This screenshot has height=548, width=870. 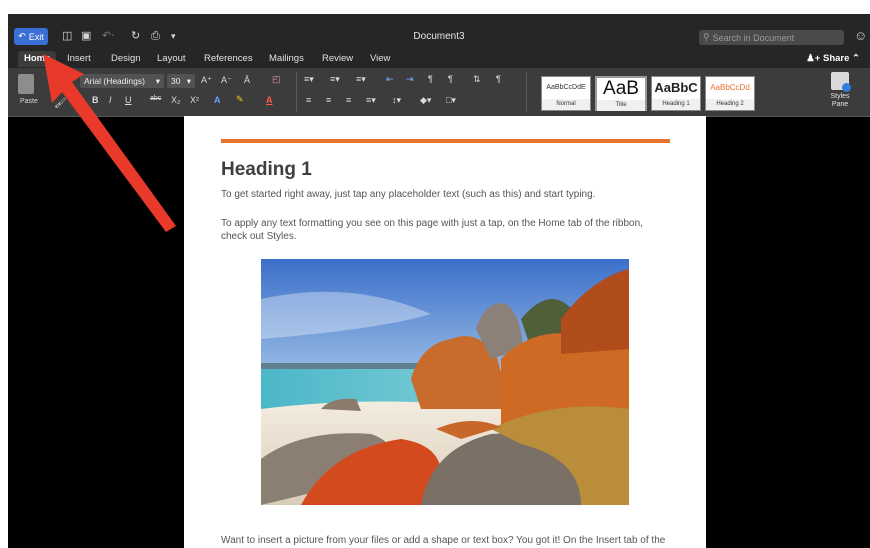 I want to click on increase-indent-icon: ⇥, so click(x=410, y=79).